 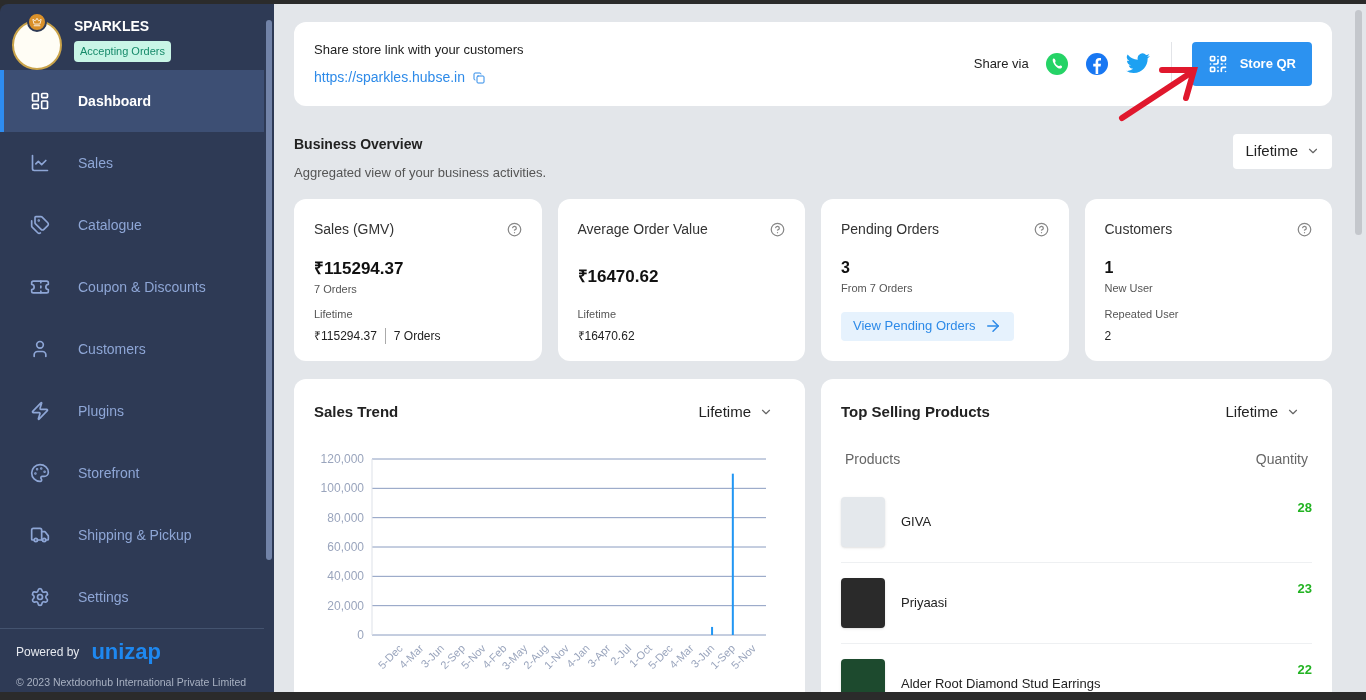 What do you see at coordinates (1056, 64) in the screenshot?
I see `whatsapp-icon` at bounding box center [1056, 64].